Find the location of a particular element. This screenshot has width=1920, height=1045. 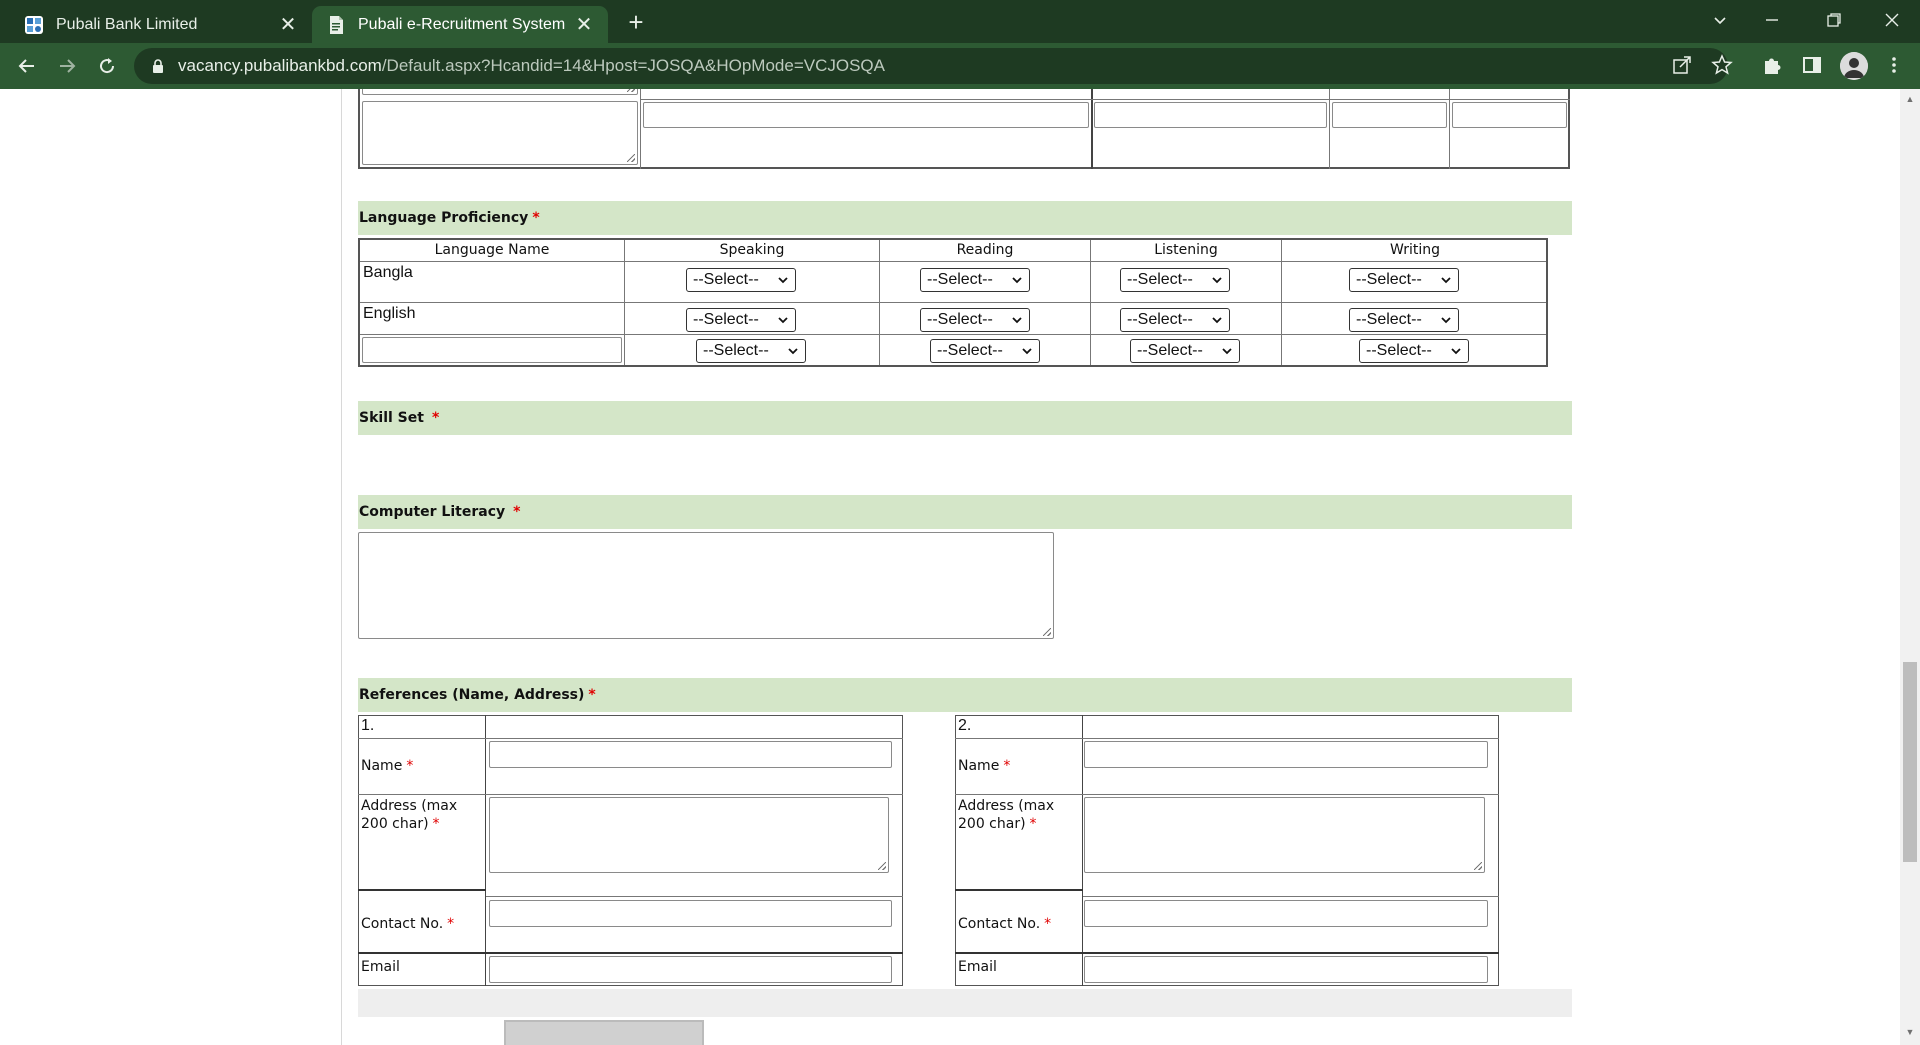

reference-2-email-input is located at coordinates (1286, 969).